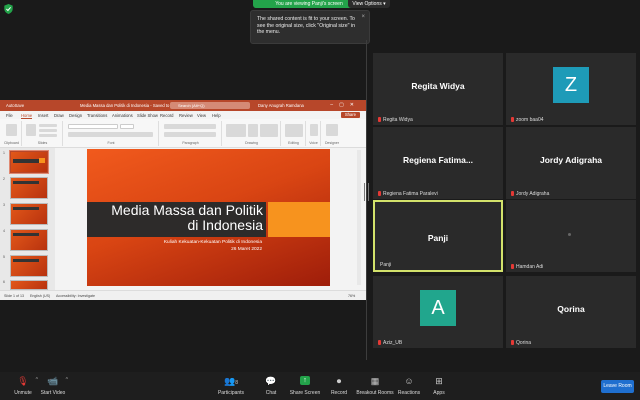 Image resolution: width=640 pixels, height=400 pixels. I want to click on start-video-button: 📹 Start Video ^, so click(53, 385).